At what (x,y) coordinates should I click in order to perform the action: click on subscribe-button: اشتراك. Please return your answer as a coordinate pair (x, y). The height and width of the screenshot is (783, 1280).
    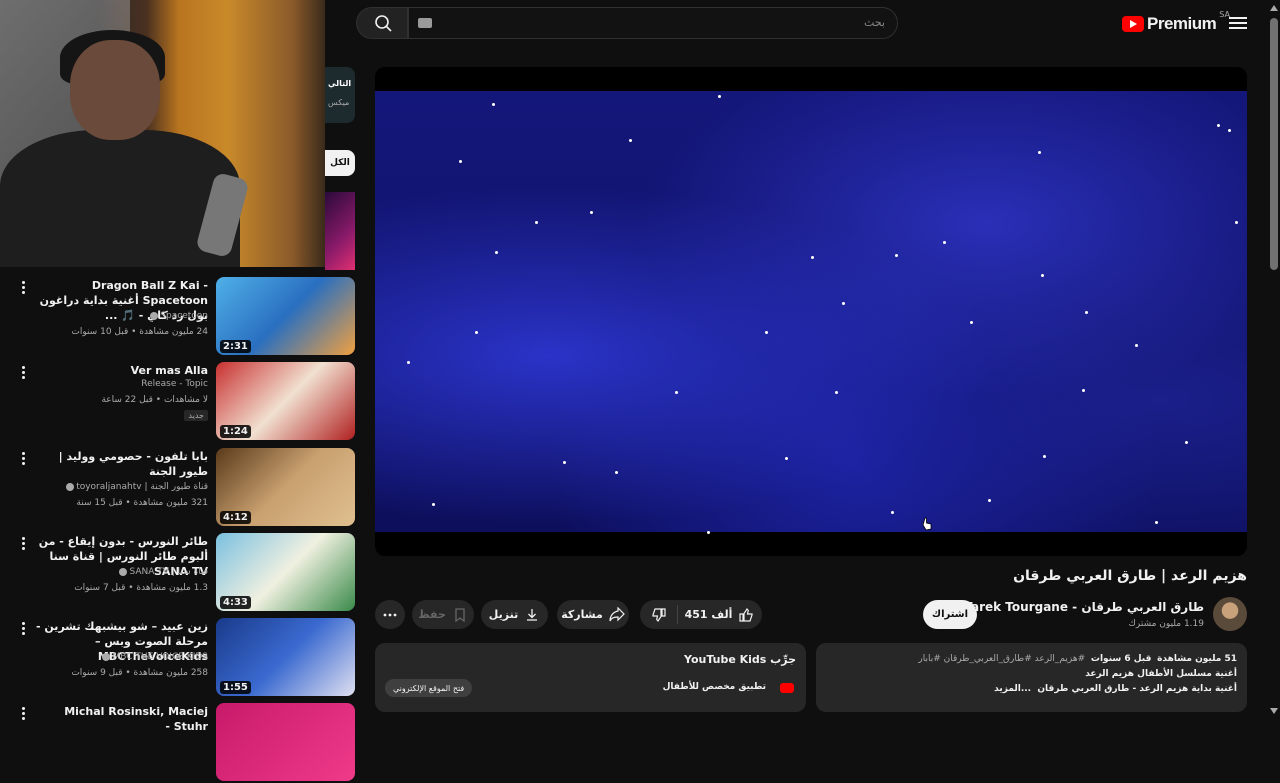
    Looking at the image, I should click on (950, 614).